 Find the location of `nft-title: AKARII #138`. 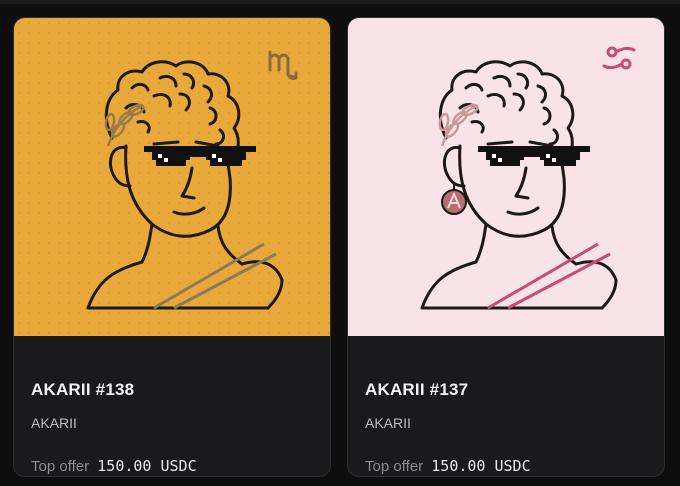

nft-title: AKARII #138 is located at coordinates (82, 390).